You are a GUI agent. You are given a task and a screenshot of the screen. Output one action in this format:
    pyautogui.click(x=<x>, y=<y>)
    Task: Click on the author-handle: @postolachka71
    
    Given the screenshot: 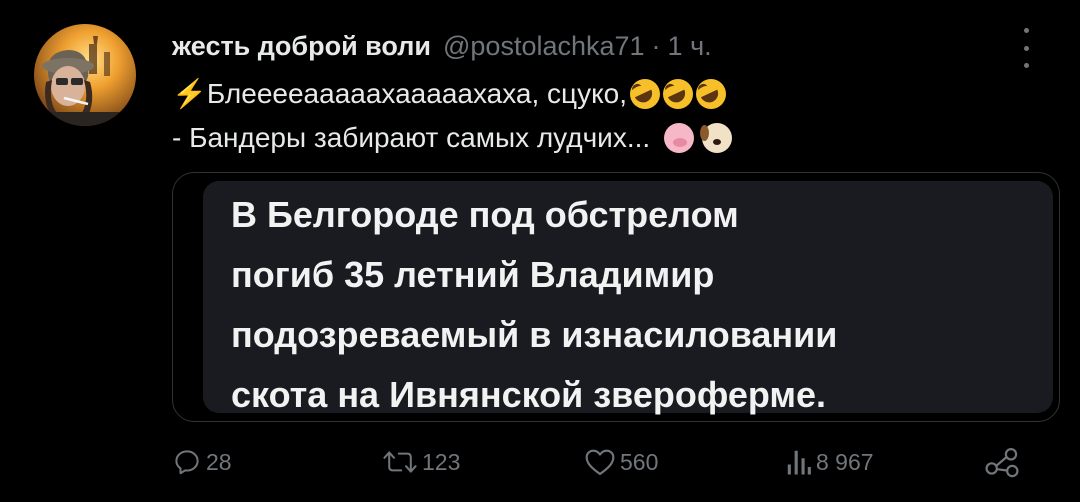 What is the action you would take?
    pyautogui.click(x=544, y=46)
    